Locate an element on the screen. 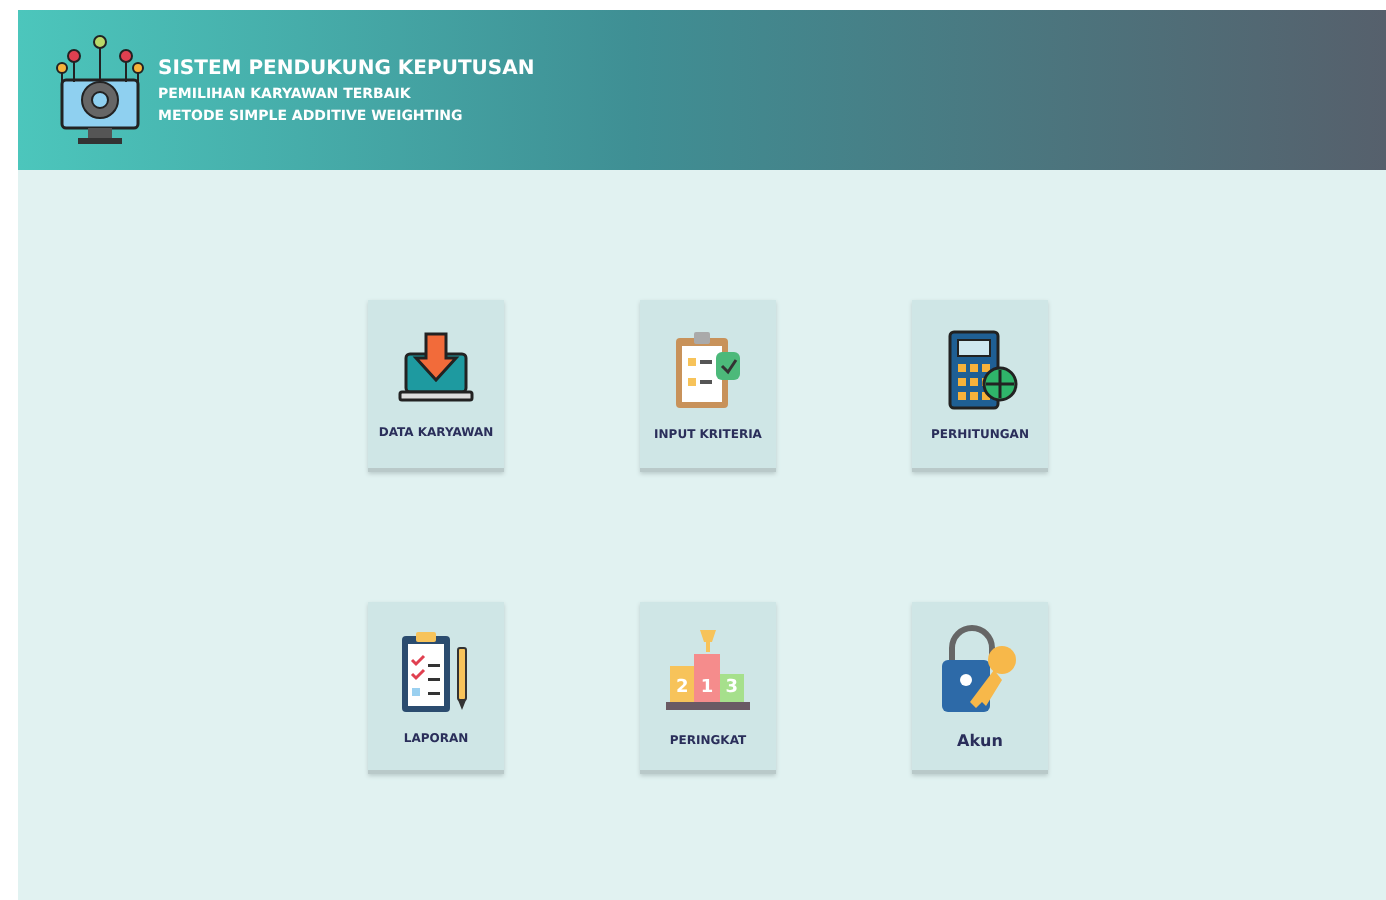  podium-number: 3 is located at coordinates (731, 687).